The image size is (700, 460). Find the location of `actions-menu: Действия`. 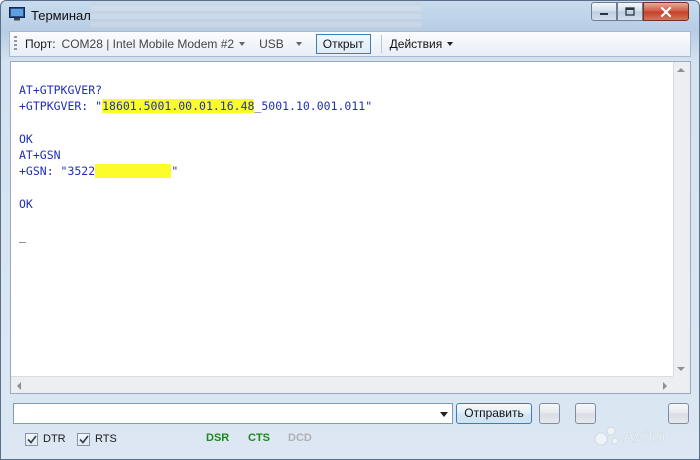

actions-menu: Действия is located at coordinates (422, 44).